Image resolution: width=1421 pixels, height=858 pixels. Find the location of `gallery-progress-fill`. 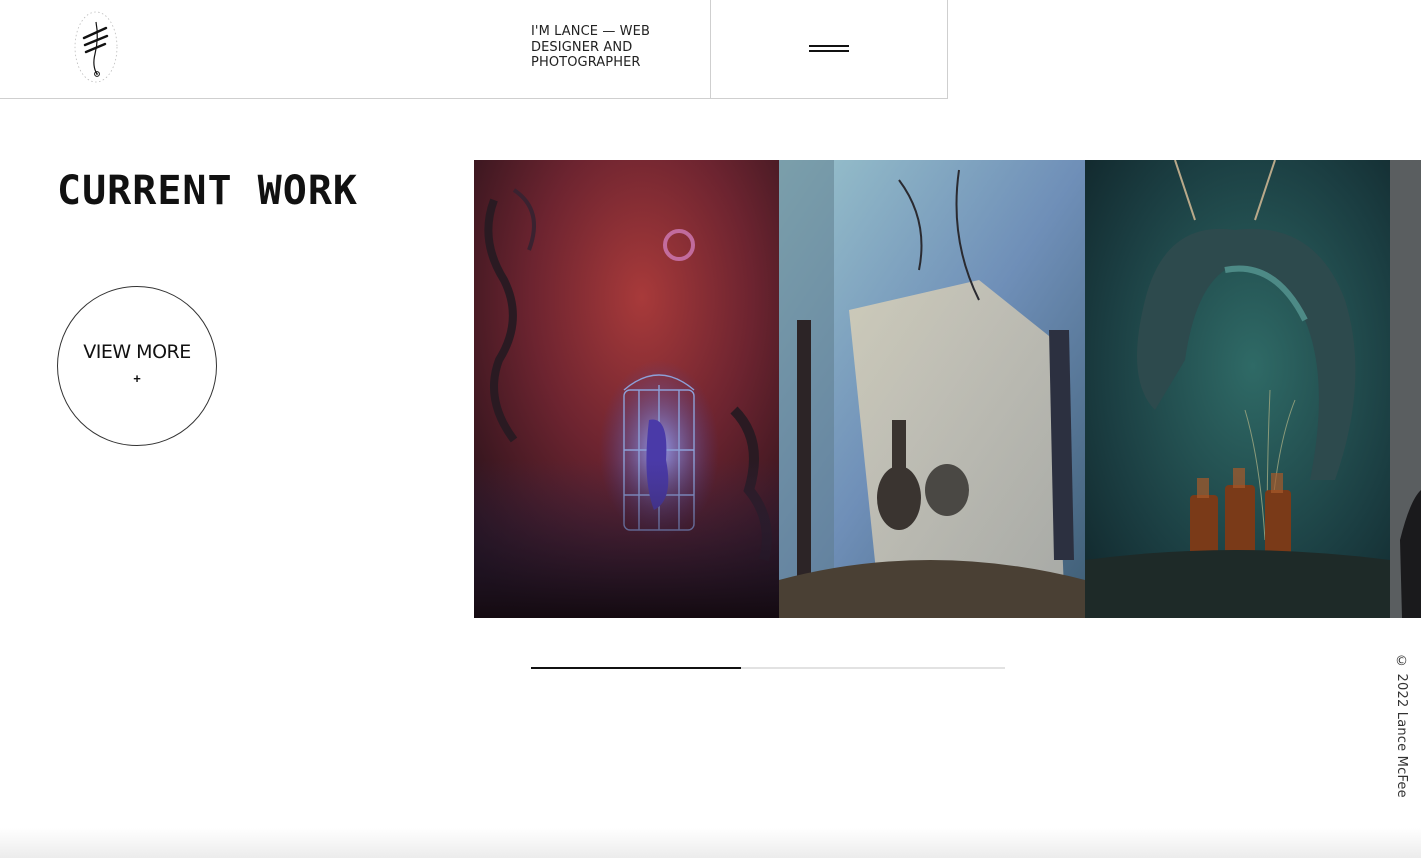

gallery-progress-fill is located at coordinates (636, 668).